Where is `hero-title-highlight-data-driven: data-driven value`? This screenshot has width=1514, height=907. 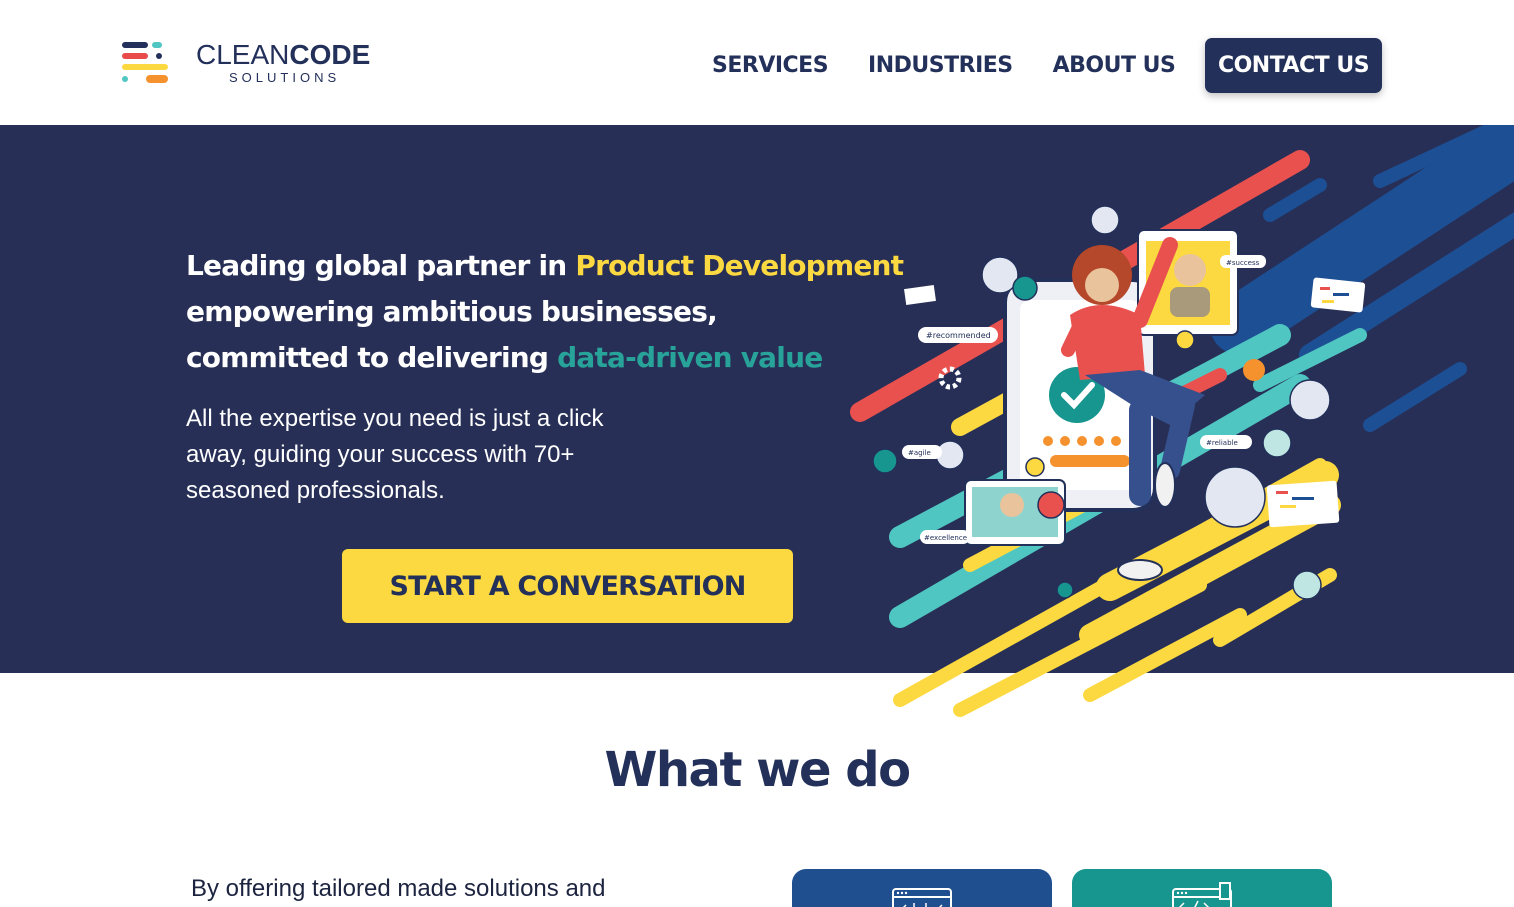 hero-title-highlight-data-driven: data-driven value is located at coordinates (690, 357).